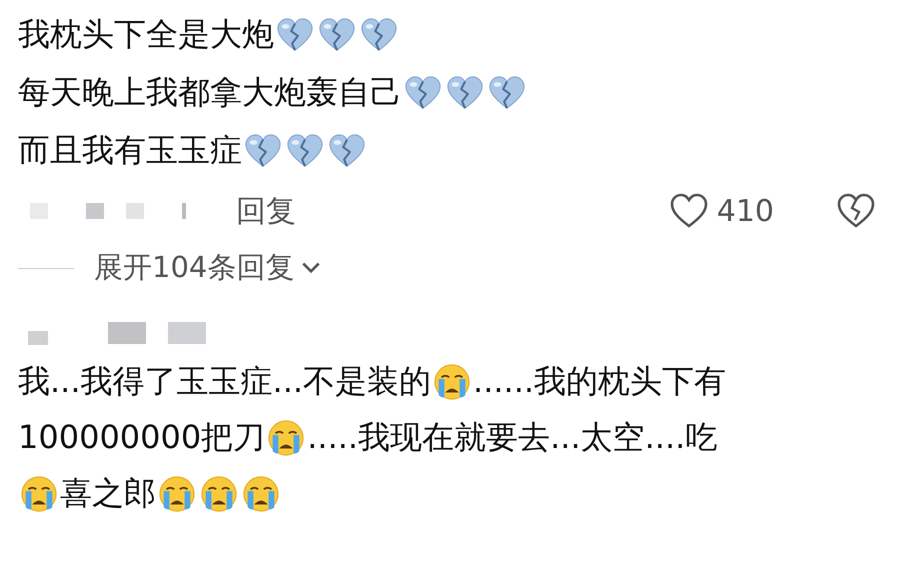 This screenshot has width=912, height=583. Describe the element at coordinates (311, 268) in the screenshot. I see `chevron-down-icon` at that location.